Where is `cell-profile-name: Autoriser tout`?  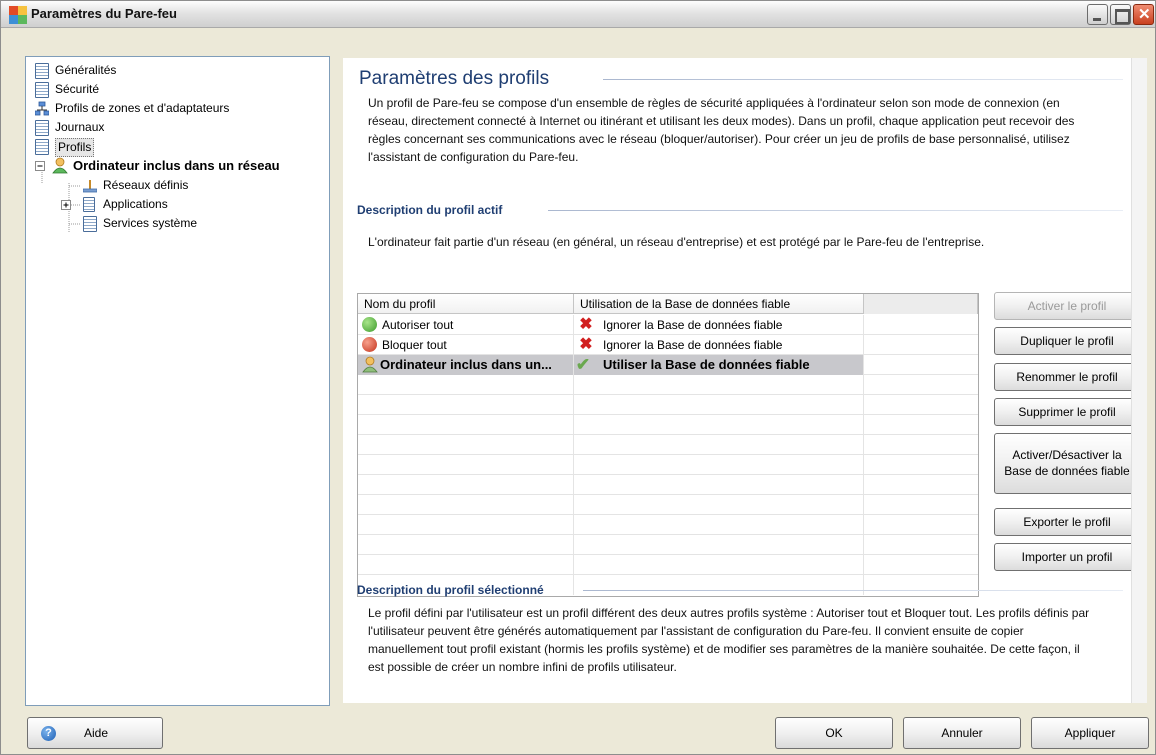
cell-profile-name: Autoriser tout is located at coordinates (466, 325).